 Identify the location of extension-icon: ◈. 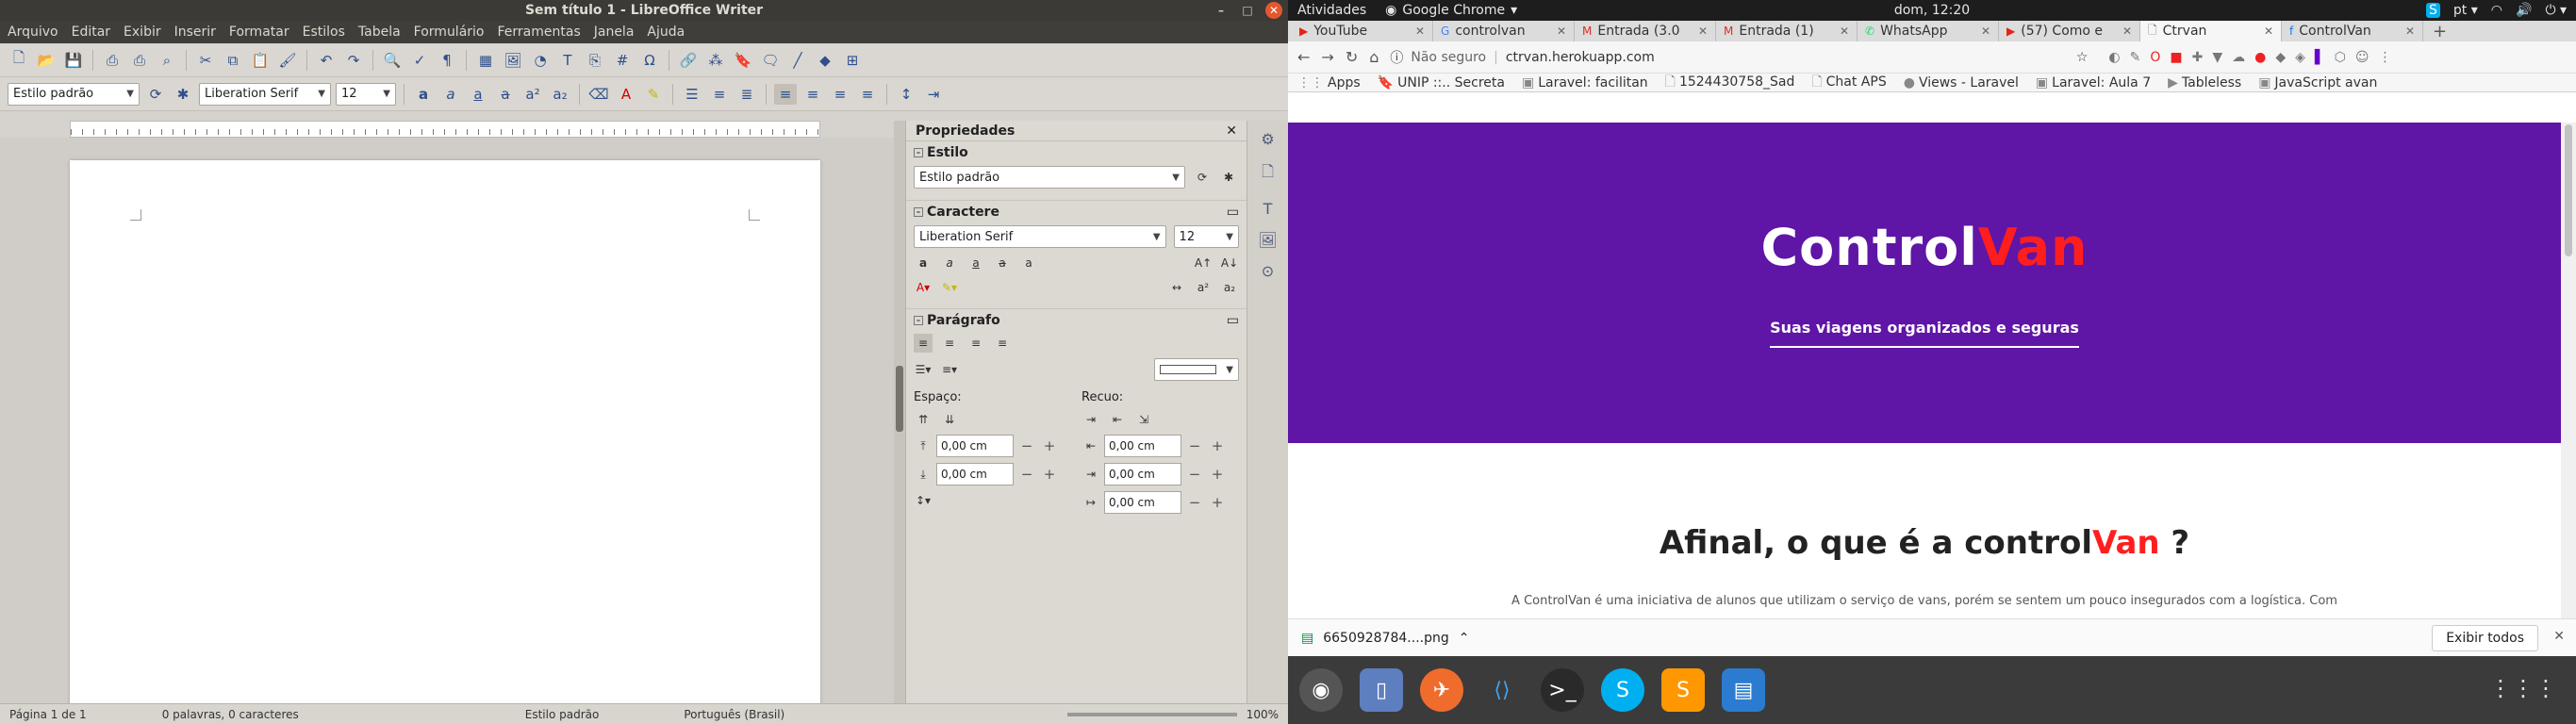
(2300, 57).